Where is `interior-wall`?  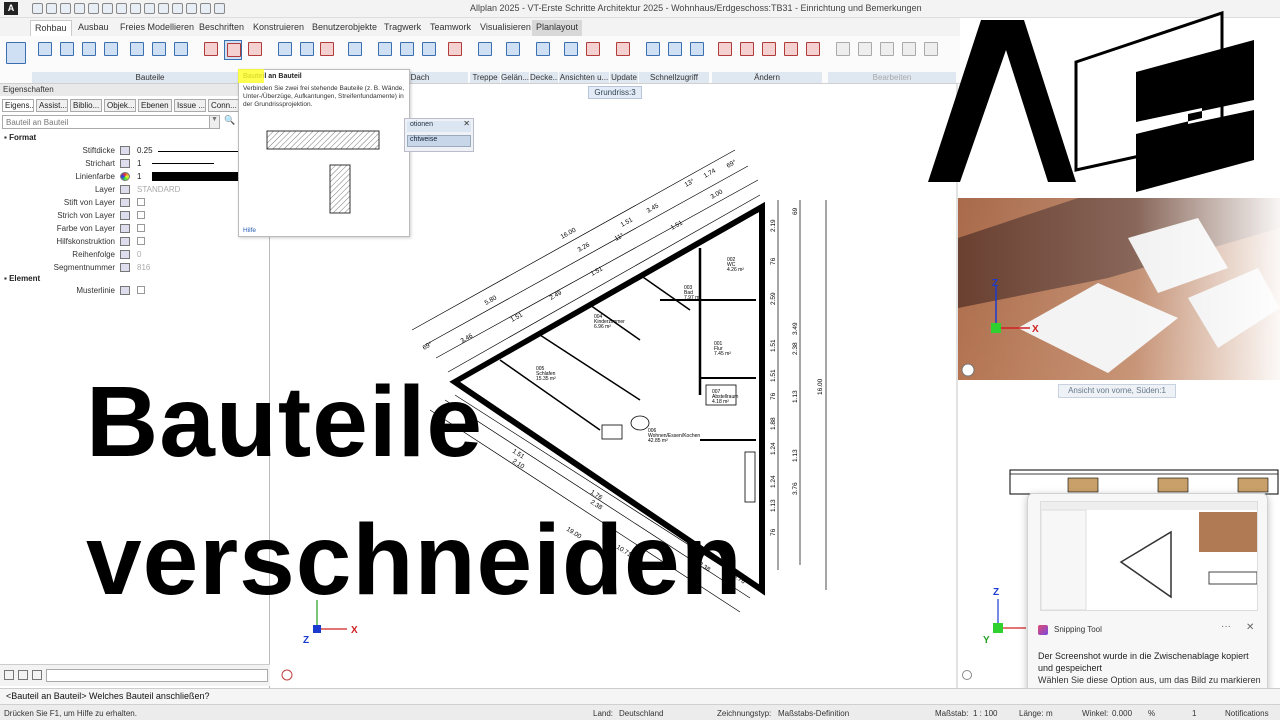 interior-wall is located at coordinates (665, 292).